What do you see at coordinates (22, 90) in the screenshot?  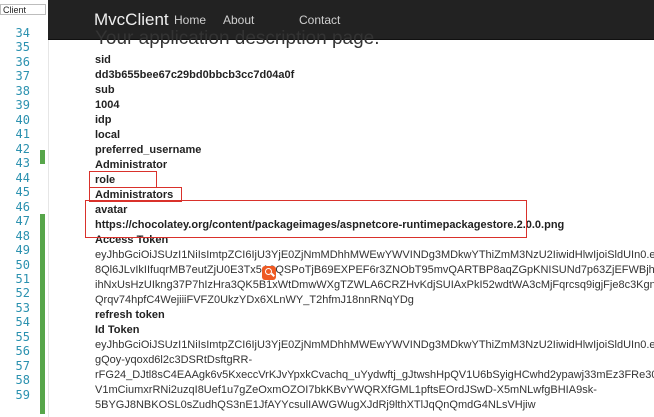 I see `line-number: 38` at bounding box center [22, 90].